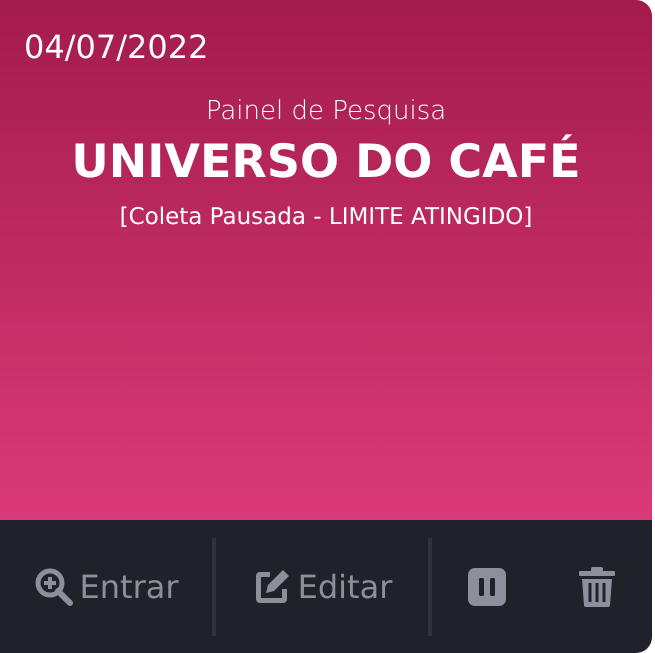 The width and height of the screenshot is (655, 653). What do you see at coordinates (116, 47) in the screenshot?
I see `date-label: 04/07/2022` at bounding box center [116, 47].